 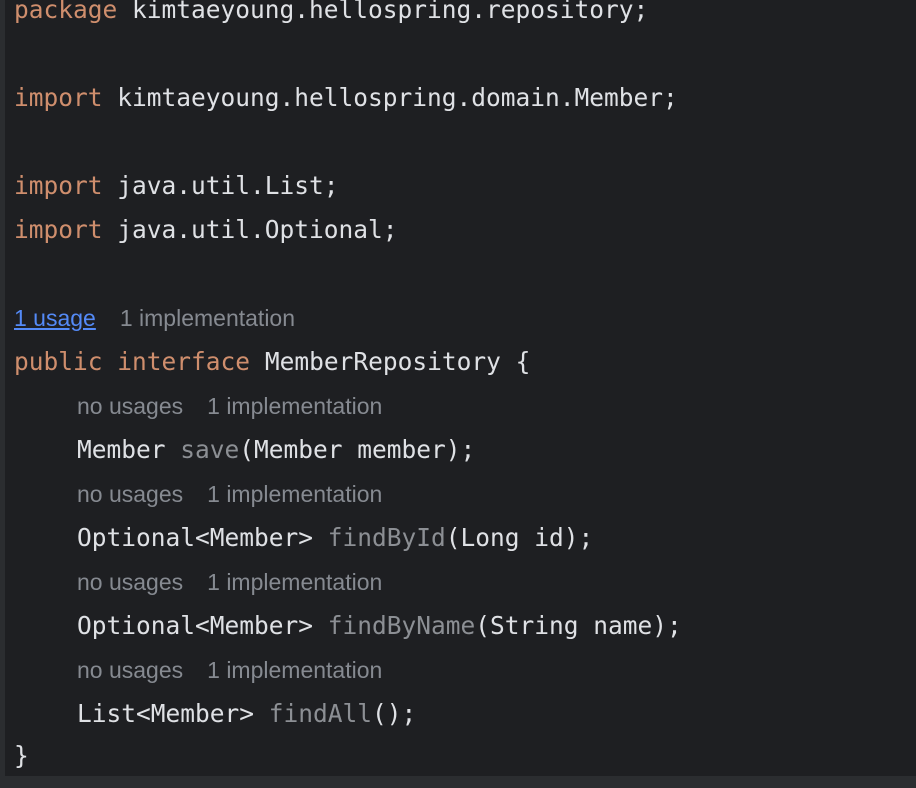 What do you see at coordinates (397, 97) in the screenshot?
I see `import-member-path: kimtaeyoung.hellospring.domain.Member;` at bounding box center [397, 97].